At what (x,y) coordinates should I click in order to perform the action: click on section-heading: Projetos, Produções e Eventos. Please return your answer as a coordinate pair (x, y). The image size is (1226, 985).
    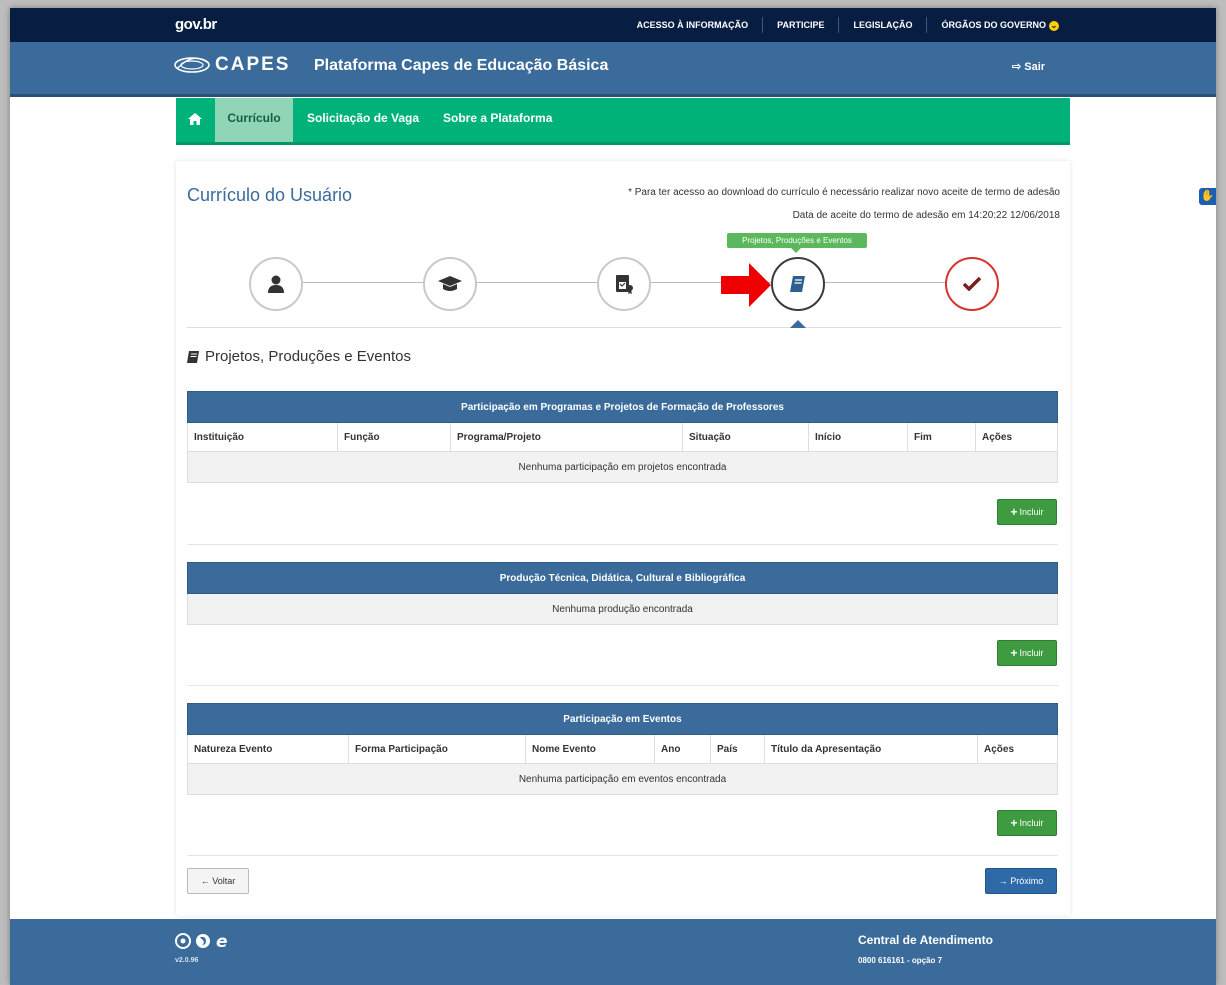
    Looking at the image, I should click on (298, 356).